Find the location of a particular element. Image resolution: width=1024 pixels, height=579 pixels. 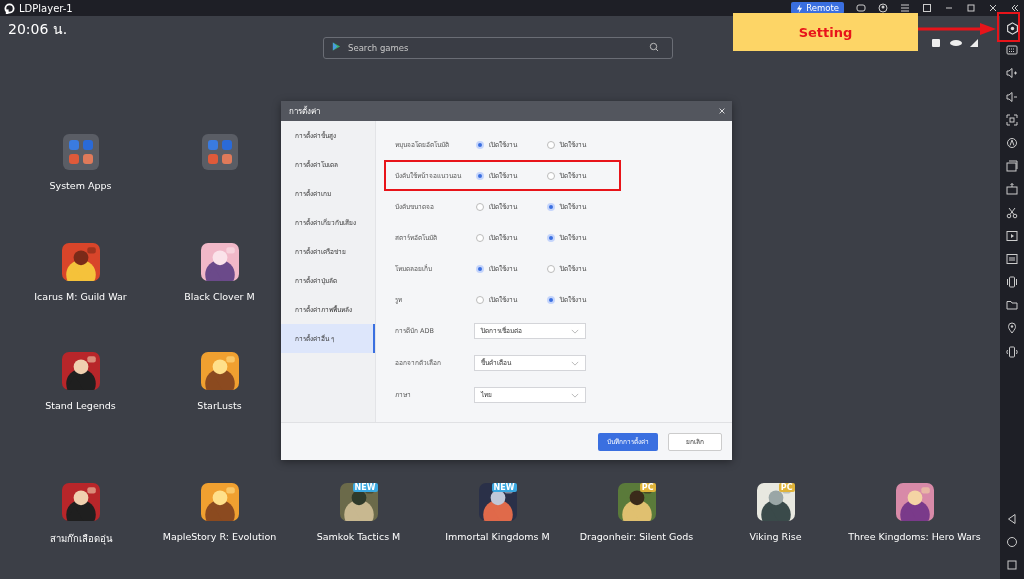

remote-button: Remote is located at coordinates (817, 8).